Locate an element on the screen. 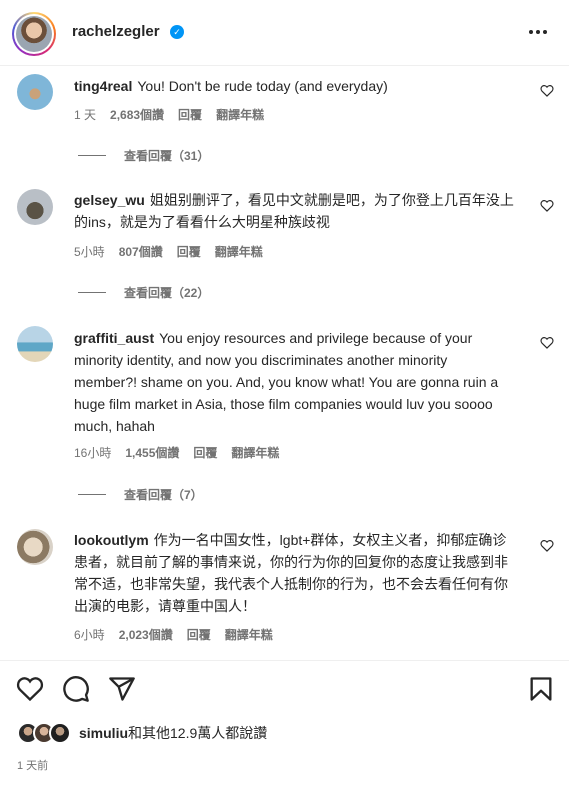 The image size is (569, 787). liked-by-count: 和其他12.9萬人都說讚 is located at coordinates (197, 733).